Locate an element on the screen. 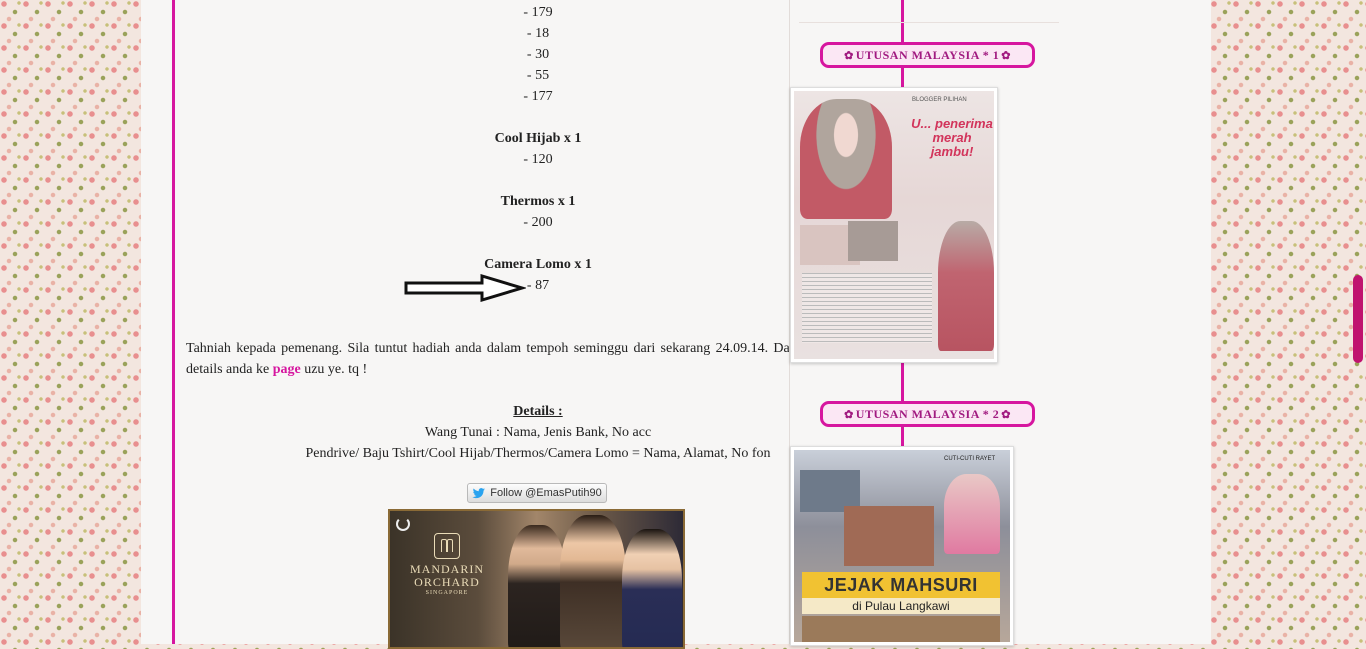 The height and width of the screenshot is (649, 1366). widget-title-utusan-2: ✿ UTUSAN MALAYSIA * 2 ✿ is located at coordinates (927, 414).